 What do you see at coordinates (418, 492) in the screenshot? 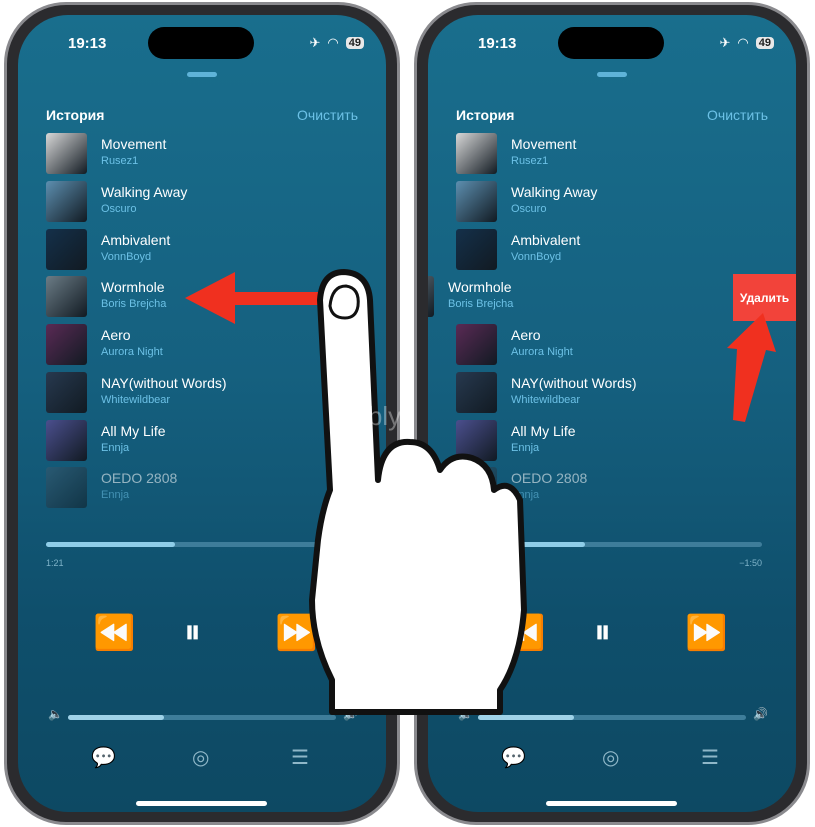
I see `hand-pointer-icon` at bounding box center [418, 492].